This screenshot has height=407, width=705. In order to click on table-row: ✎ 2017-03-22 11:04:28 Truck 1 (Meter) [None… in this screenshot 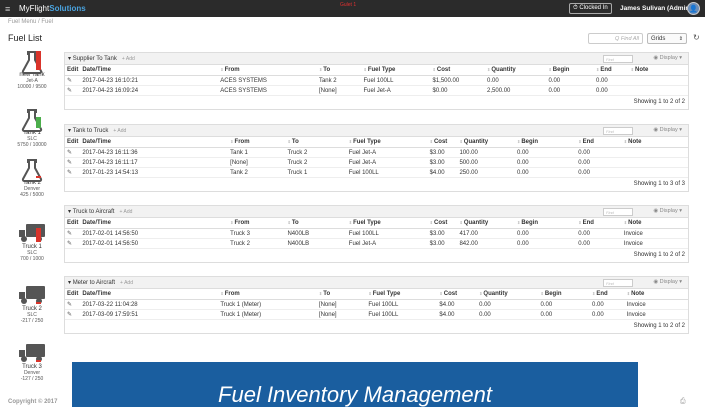, I will do `click(376, 304)`.